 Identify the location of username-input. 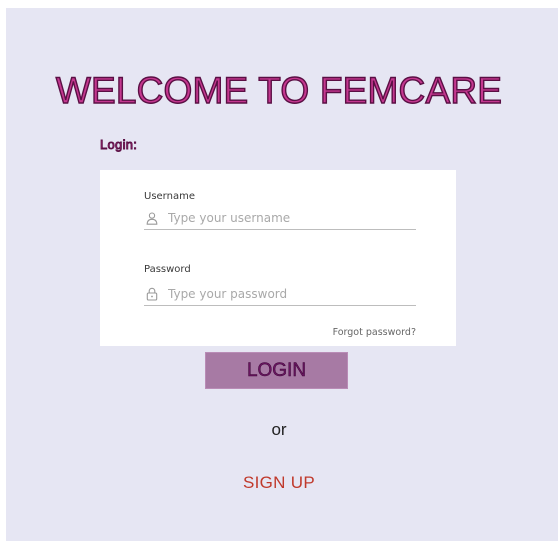
(288, 218).